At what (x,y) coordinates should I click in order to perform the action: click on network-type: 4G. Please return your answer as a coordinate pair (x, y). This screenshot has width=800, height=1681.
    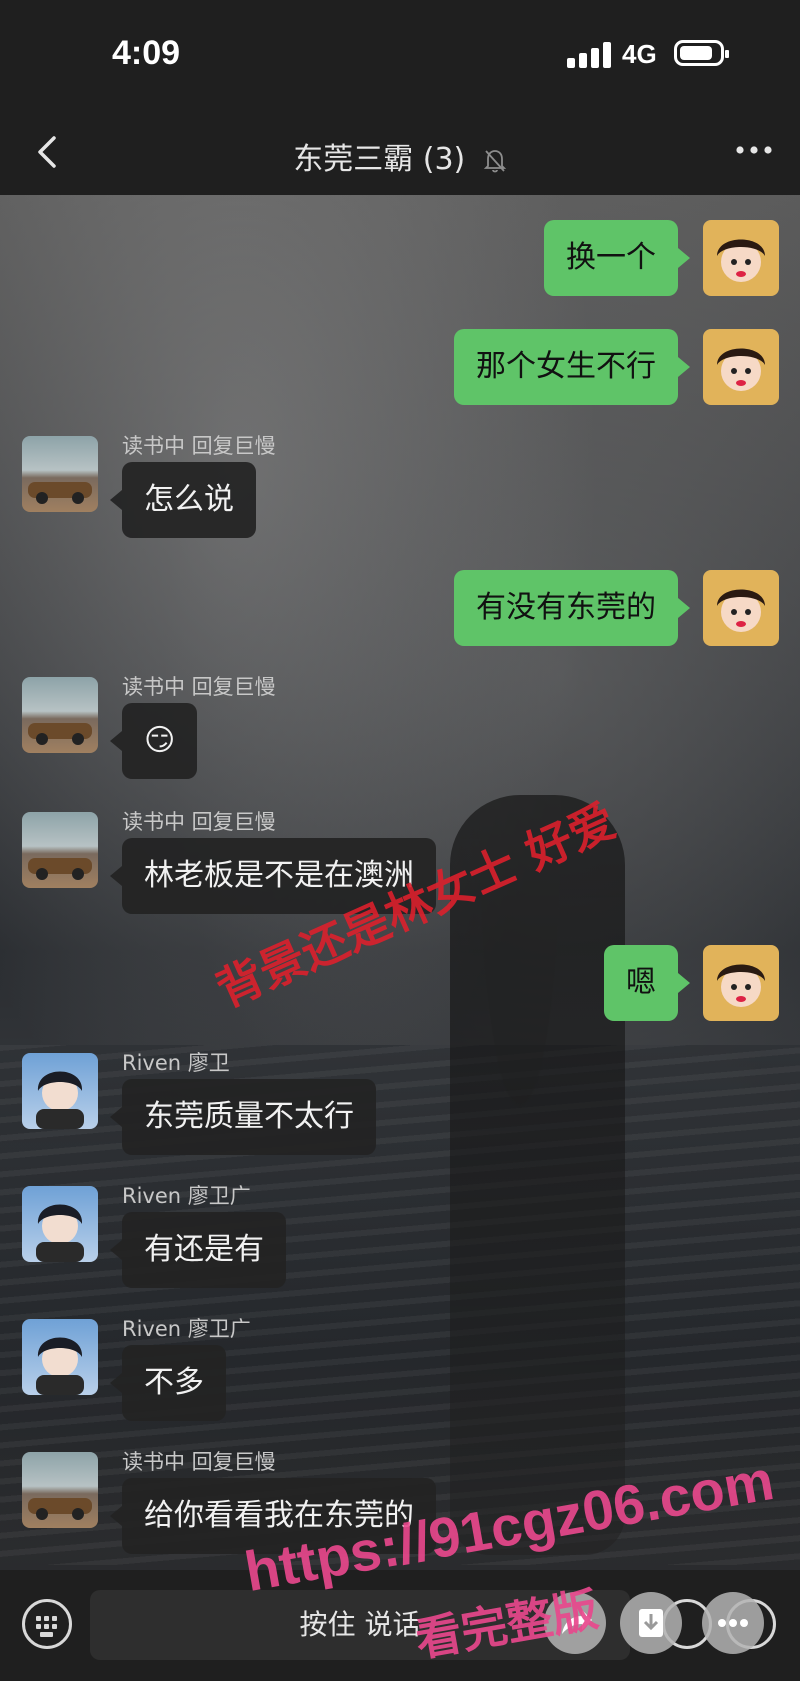
    Looking at the image, I should click on (639, 54).